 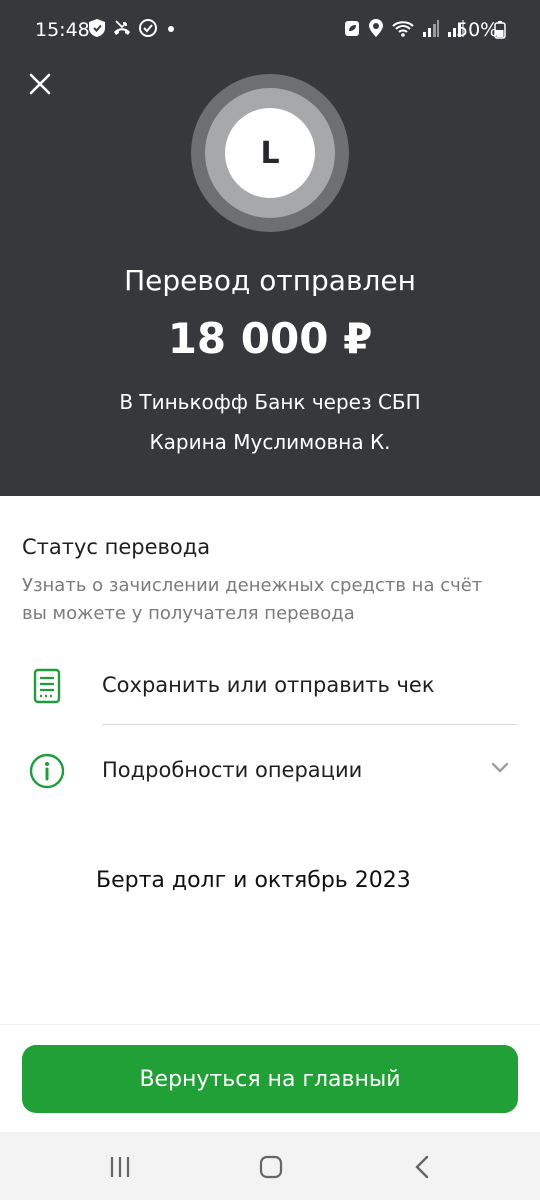 What do you see at coordinates (122, 27) in the screenshot?
I see `missed-call-icon` at bounding box center [122, 27].